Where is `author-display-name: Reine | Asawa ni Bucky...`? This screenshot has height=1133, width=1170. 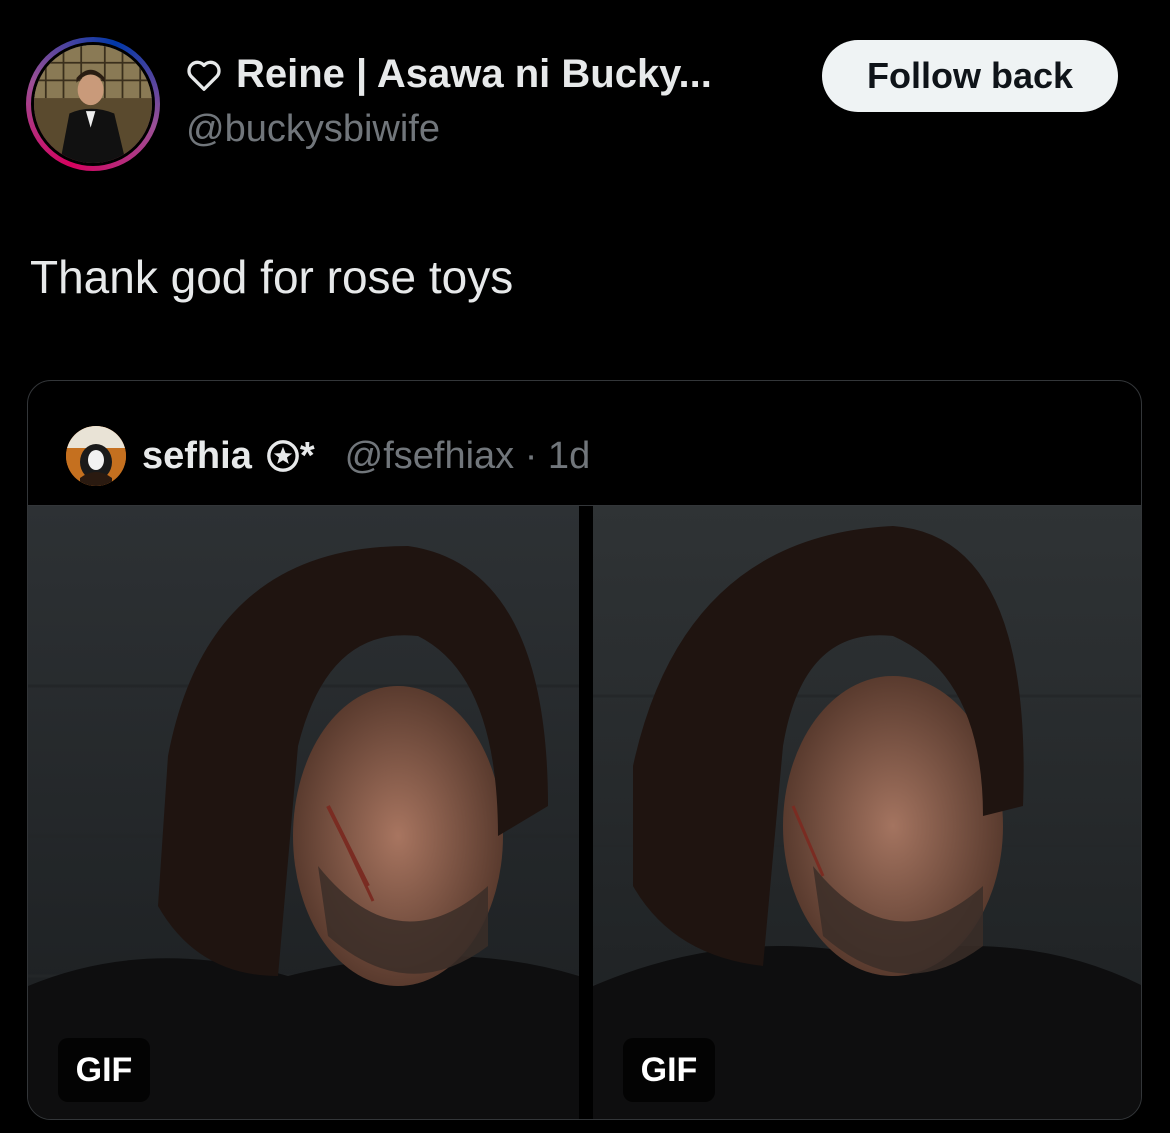 author-display-name: Reine | Asawa ni Bucky... is located at coordinates (474, 74).